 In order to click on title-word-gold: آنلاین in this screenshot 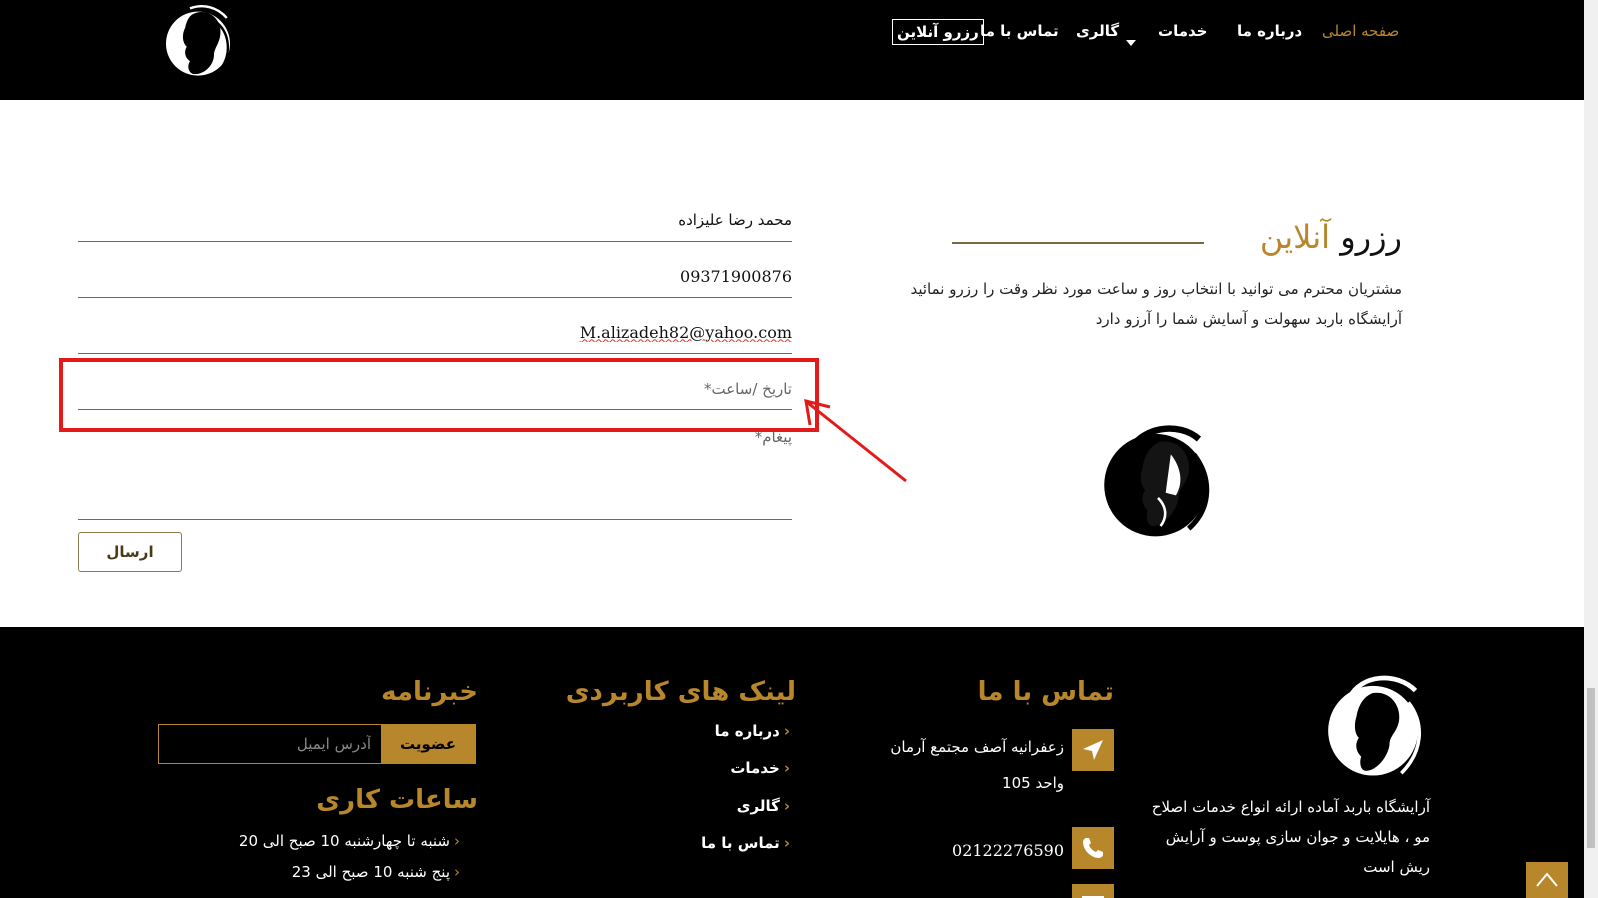, I will do `click(1295, 237)`.